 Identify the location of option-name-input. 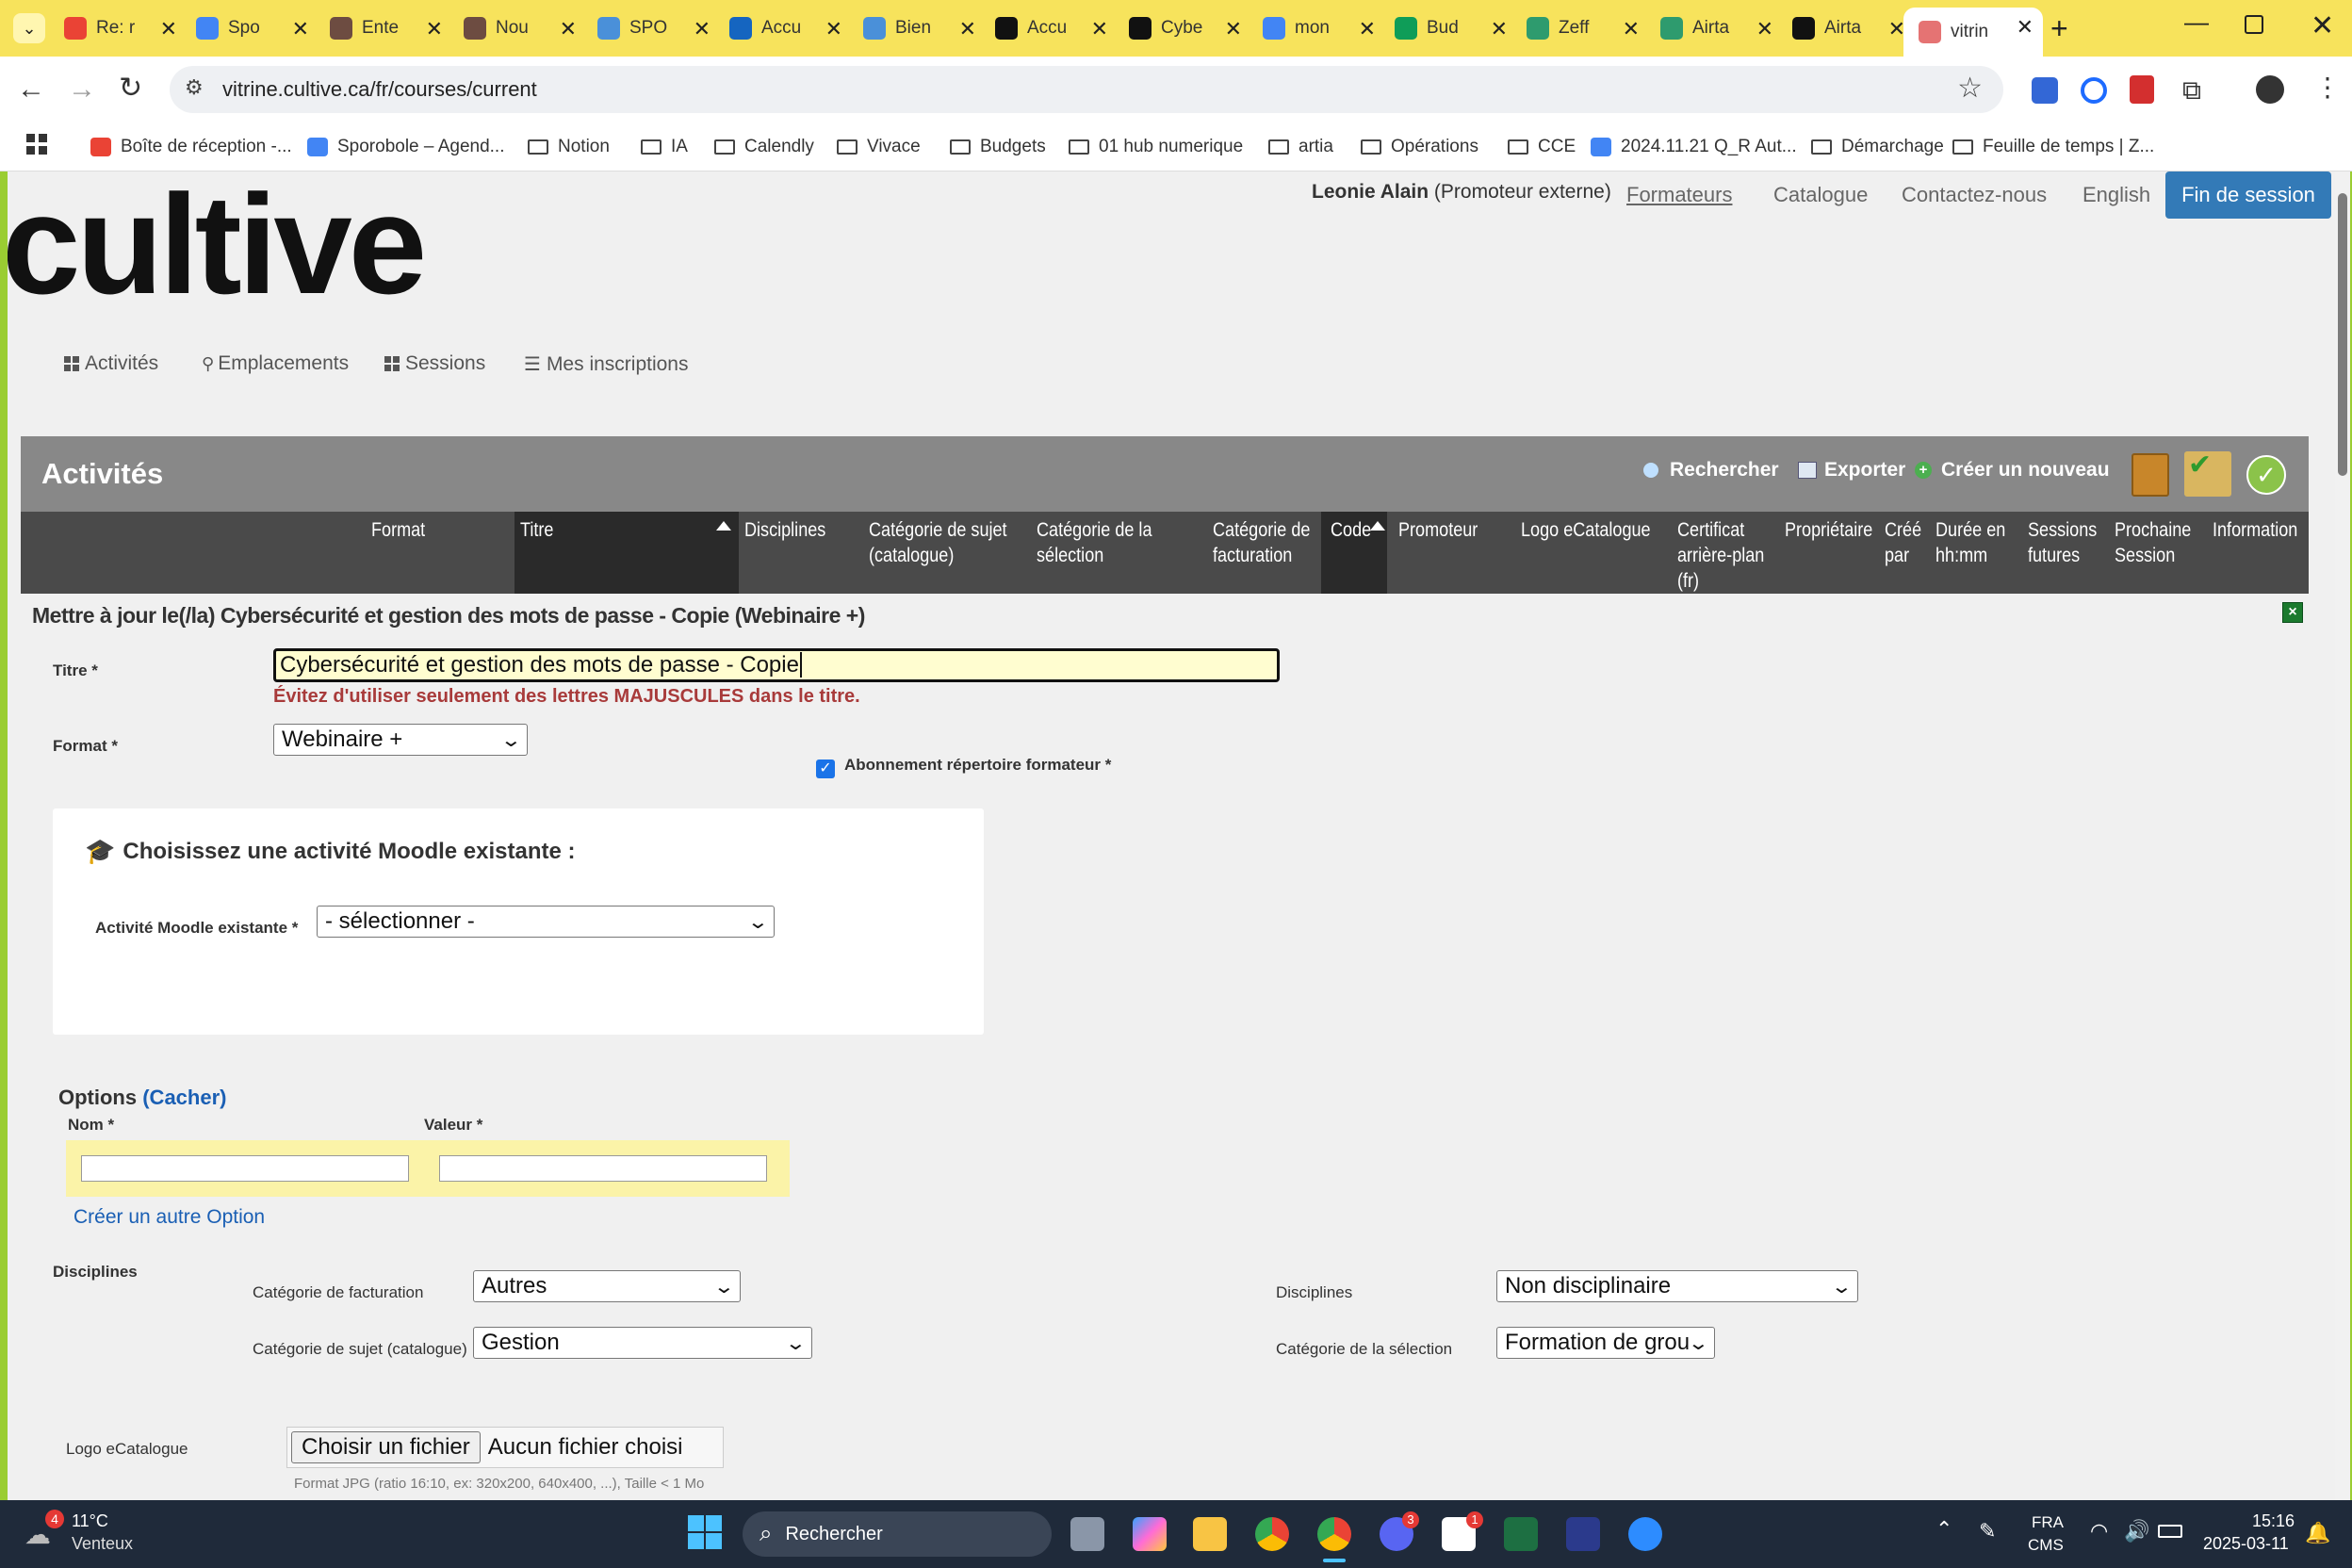
(245, 1168).